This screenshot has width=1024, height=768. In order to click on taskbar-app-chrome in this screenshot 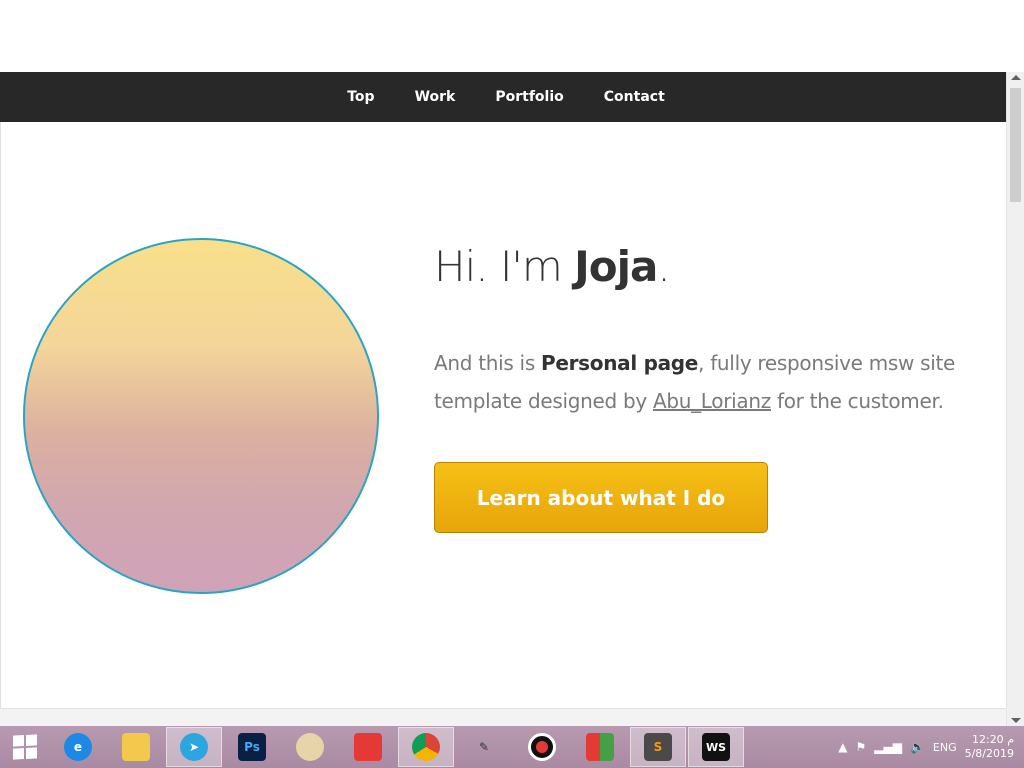, I will do `click(426, 747)`.